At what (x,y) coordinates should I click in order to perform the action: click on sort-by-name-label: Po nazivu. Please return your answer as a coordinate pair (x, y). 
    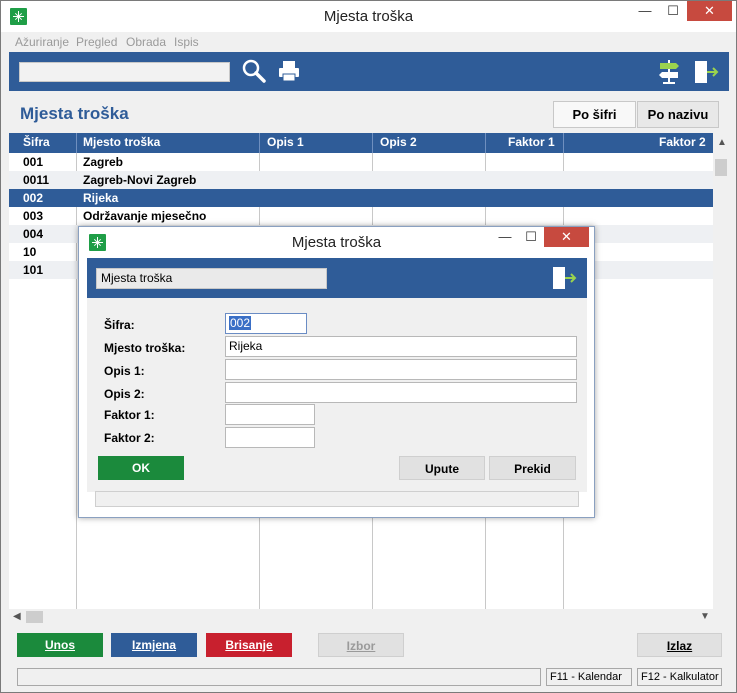
    Looking at the image, I should click on (678, 114).